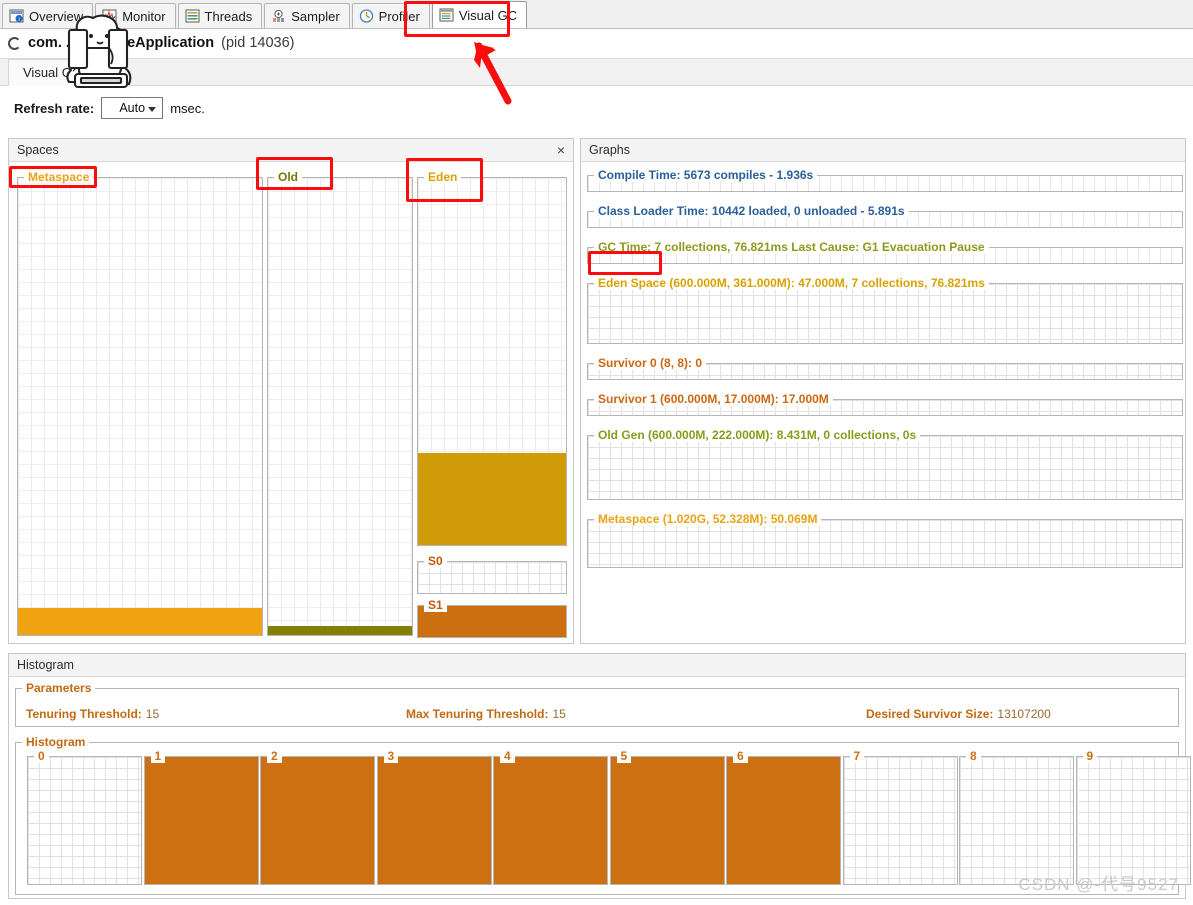 The image size is (1193, 905). What do you see at coordinates (274, 756) in the screenshot?
I see `histogram-bucket-label-2: 2` at bounding box center [274, 756].